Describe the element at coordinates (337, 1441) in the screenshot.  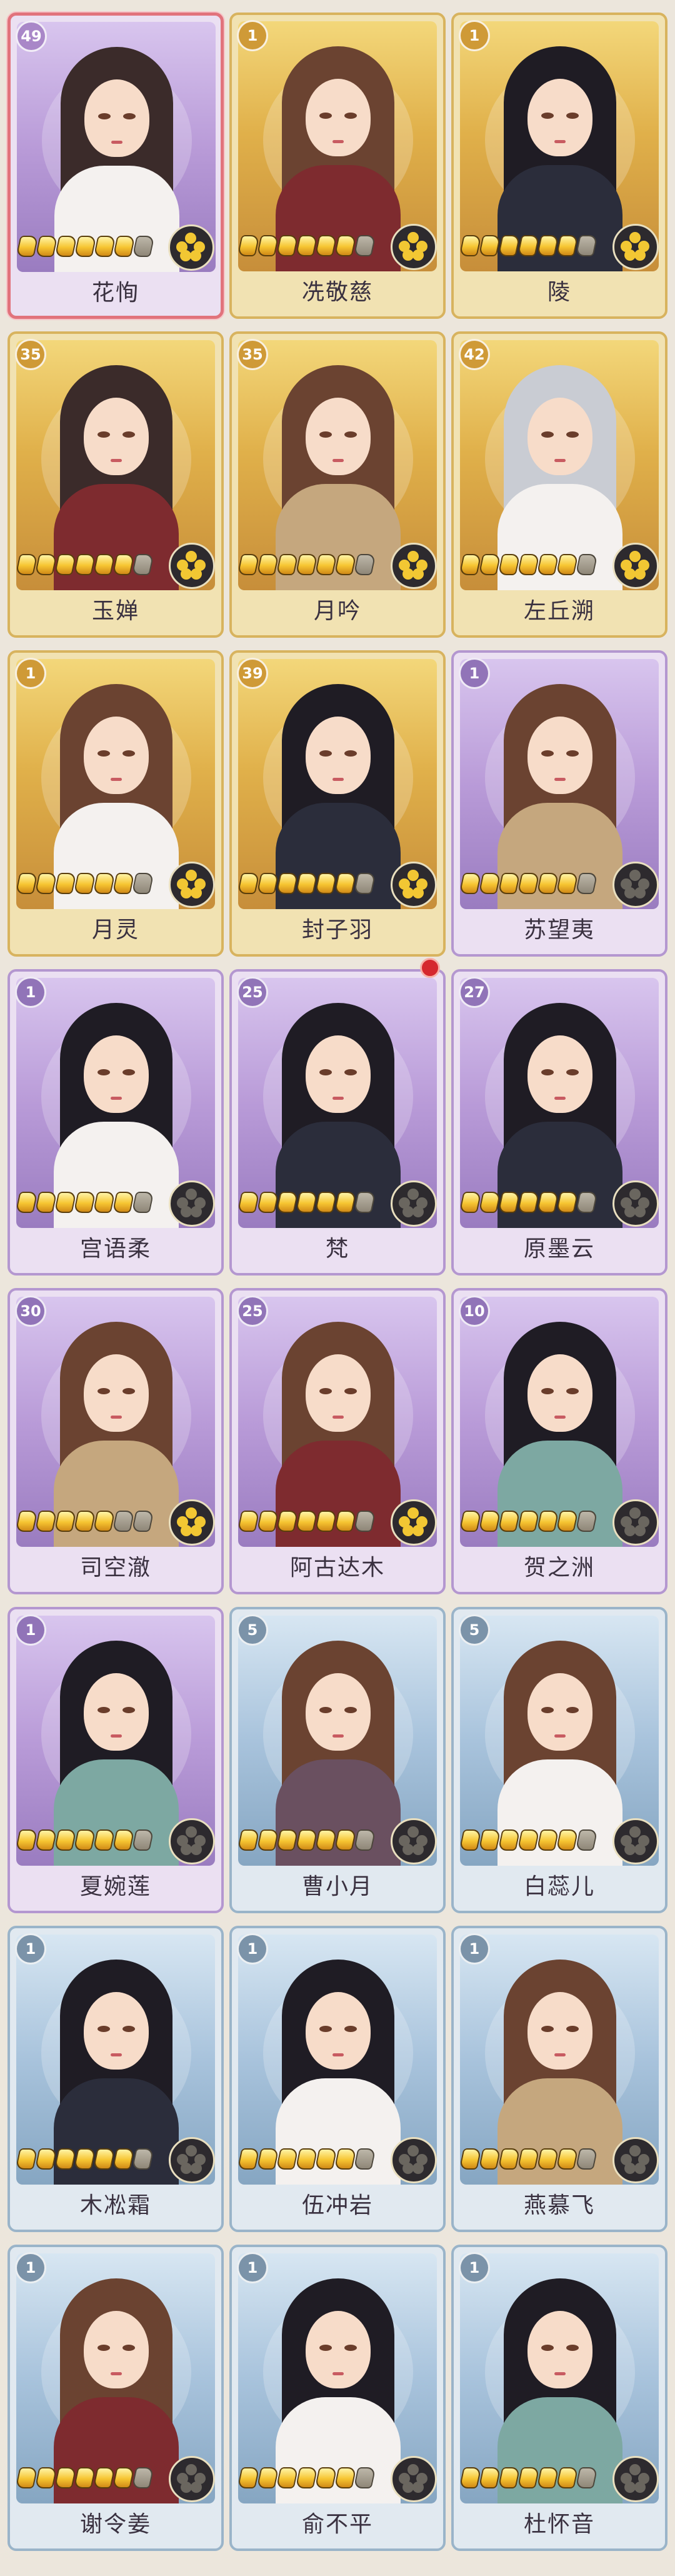
I see `character-card: 25 阿古达木` at that location.